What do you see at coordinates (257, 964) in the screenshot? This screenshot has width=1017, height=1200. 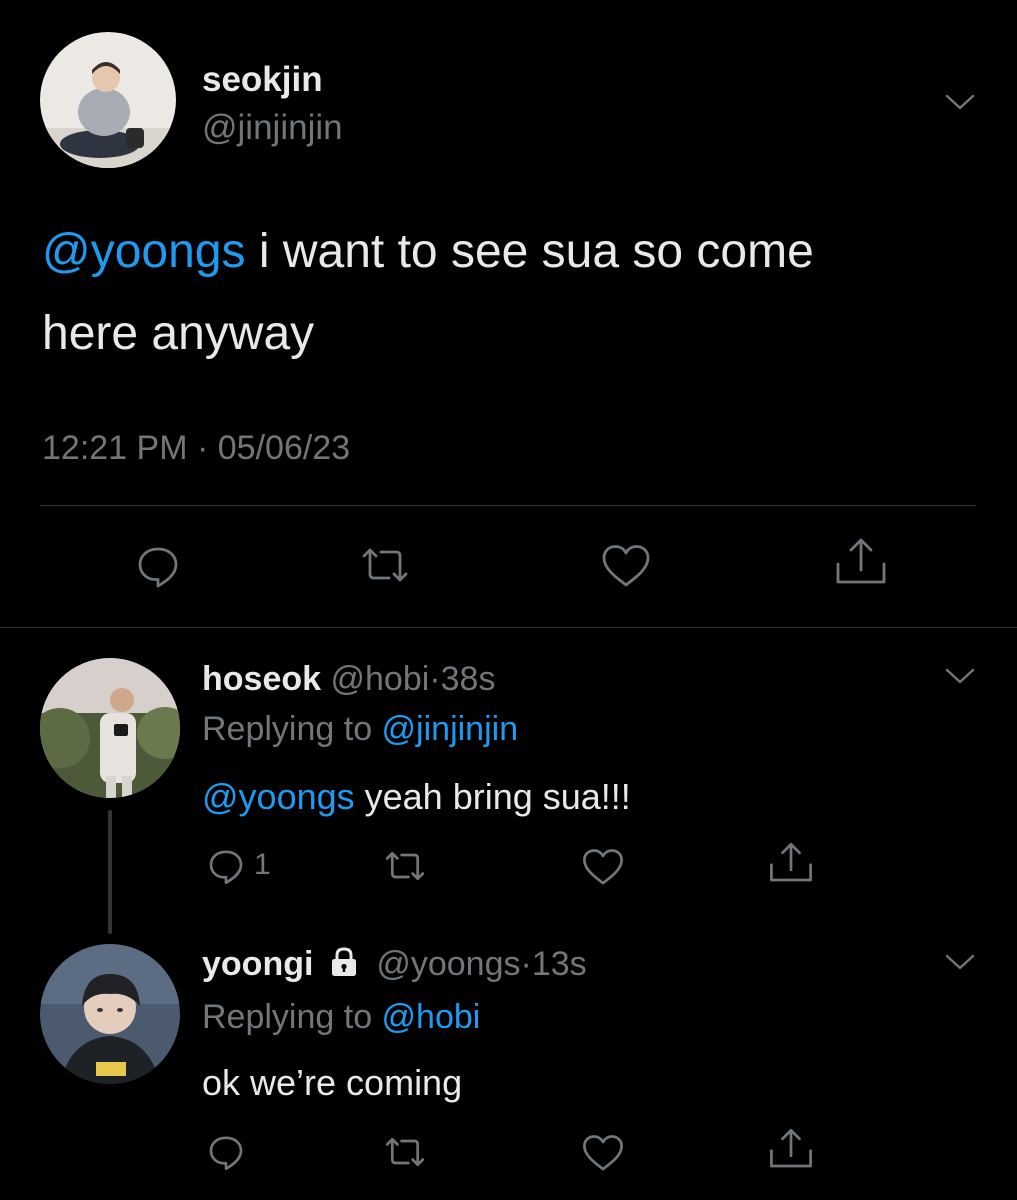 I see `display-name: yoongi` at bounding box center [257, 964].